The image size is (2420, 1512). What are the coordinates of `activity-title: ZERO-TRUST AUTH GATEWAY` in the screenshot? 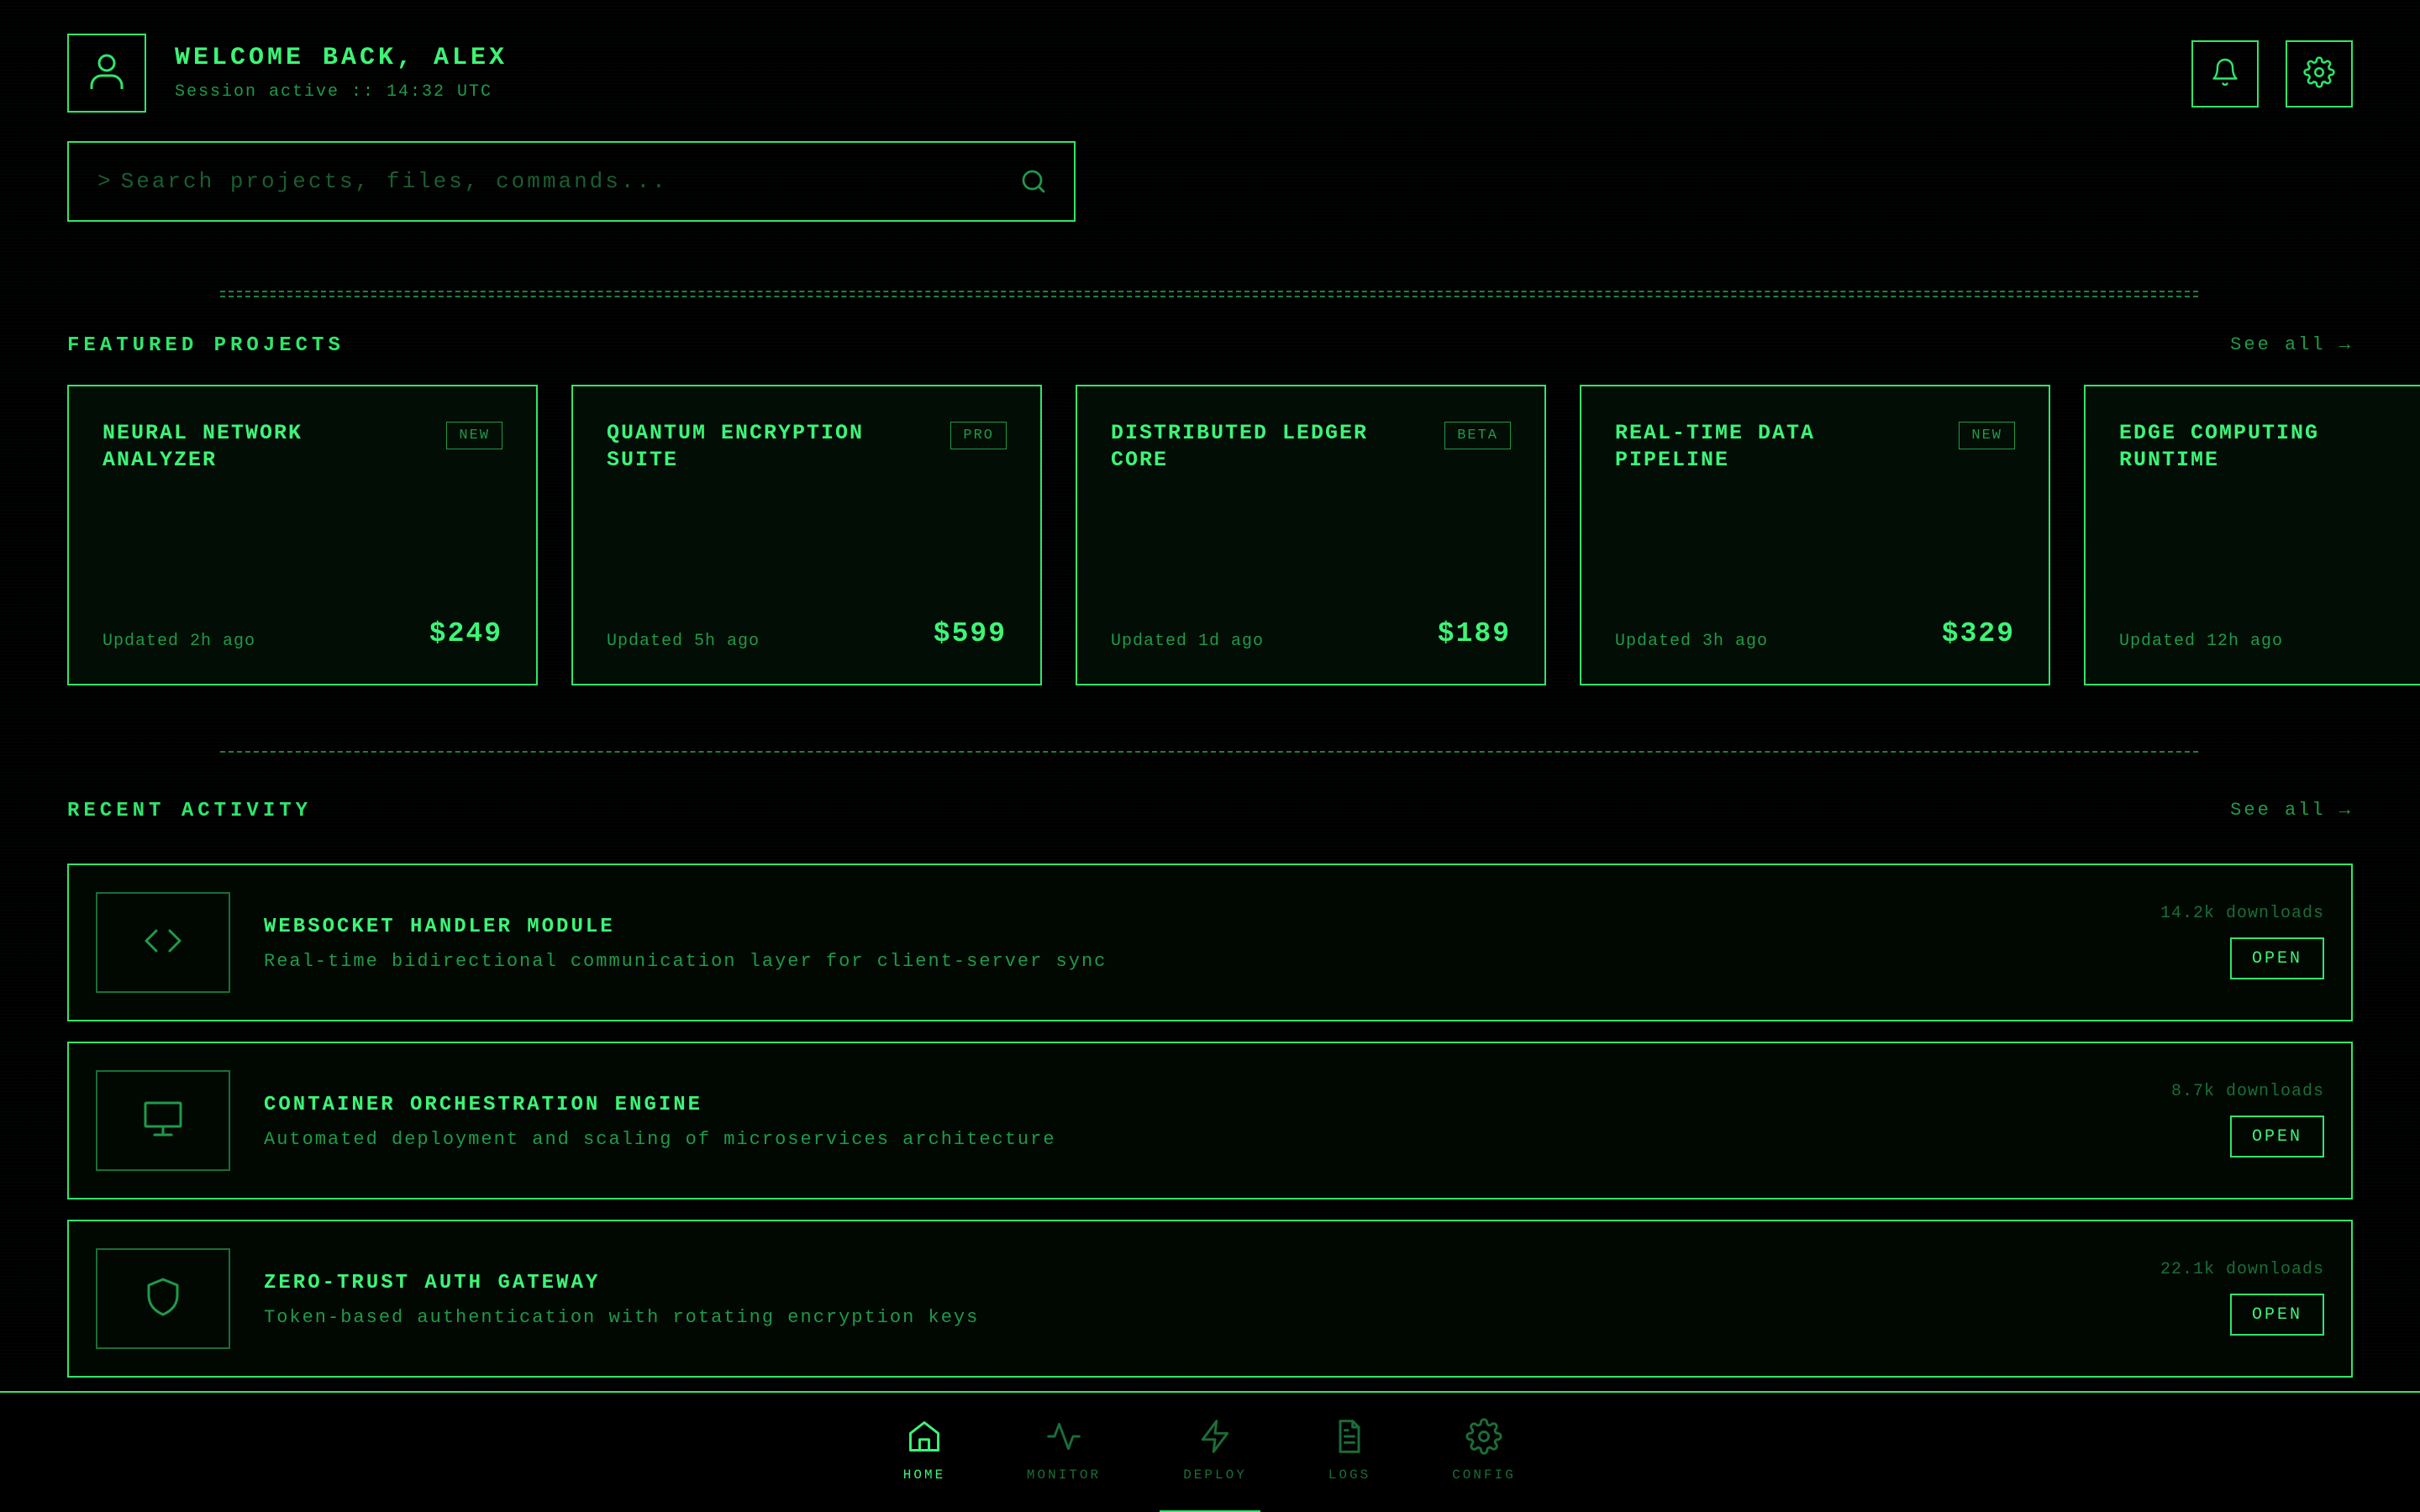 It's located at (433, 1283).